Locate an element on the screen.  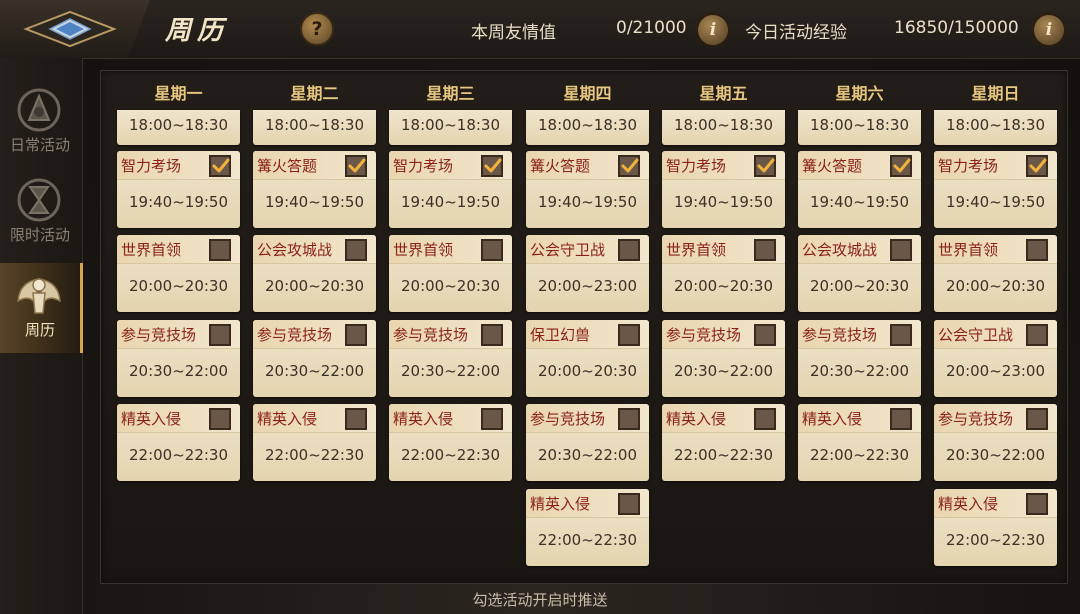
friendship-info-button: i is located at coordinates (713, 30).